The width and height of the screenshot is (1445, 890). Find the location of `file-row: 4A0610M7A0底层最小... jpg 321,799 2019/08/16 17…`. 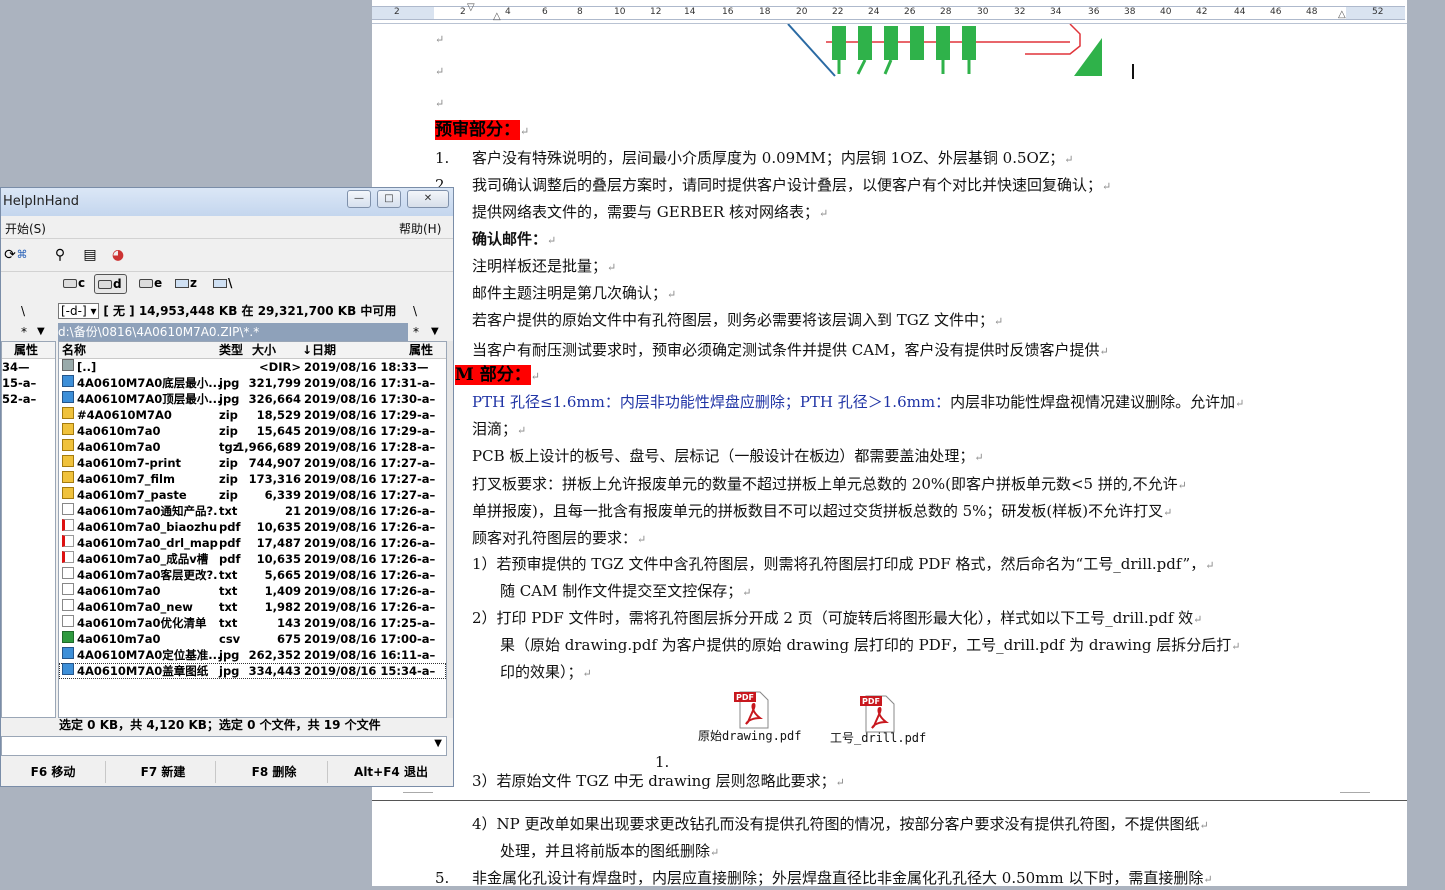

file-row: 4A0610M7A0底层最小... jpg 321,799 2019/08/16 17… is located at coordinates (252, 383).